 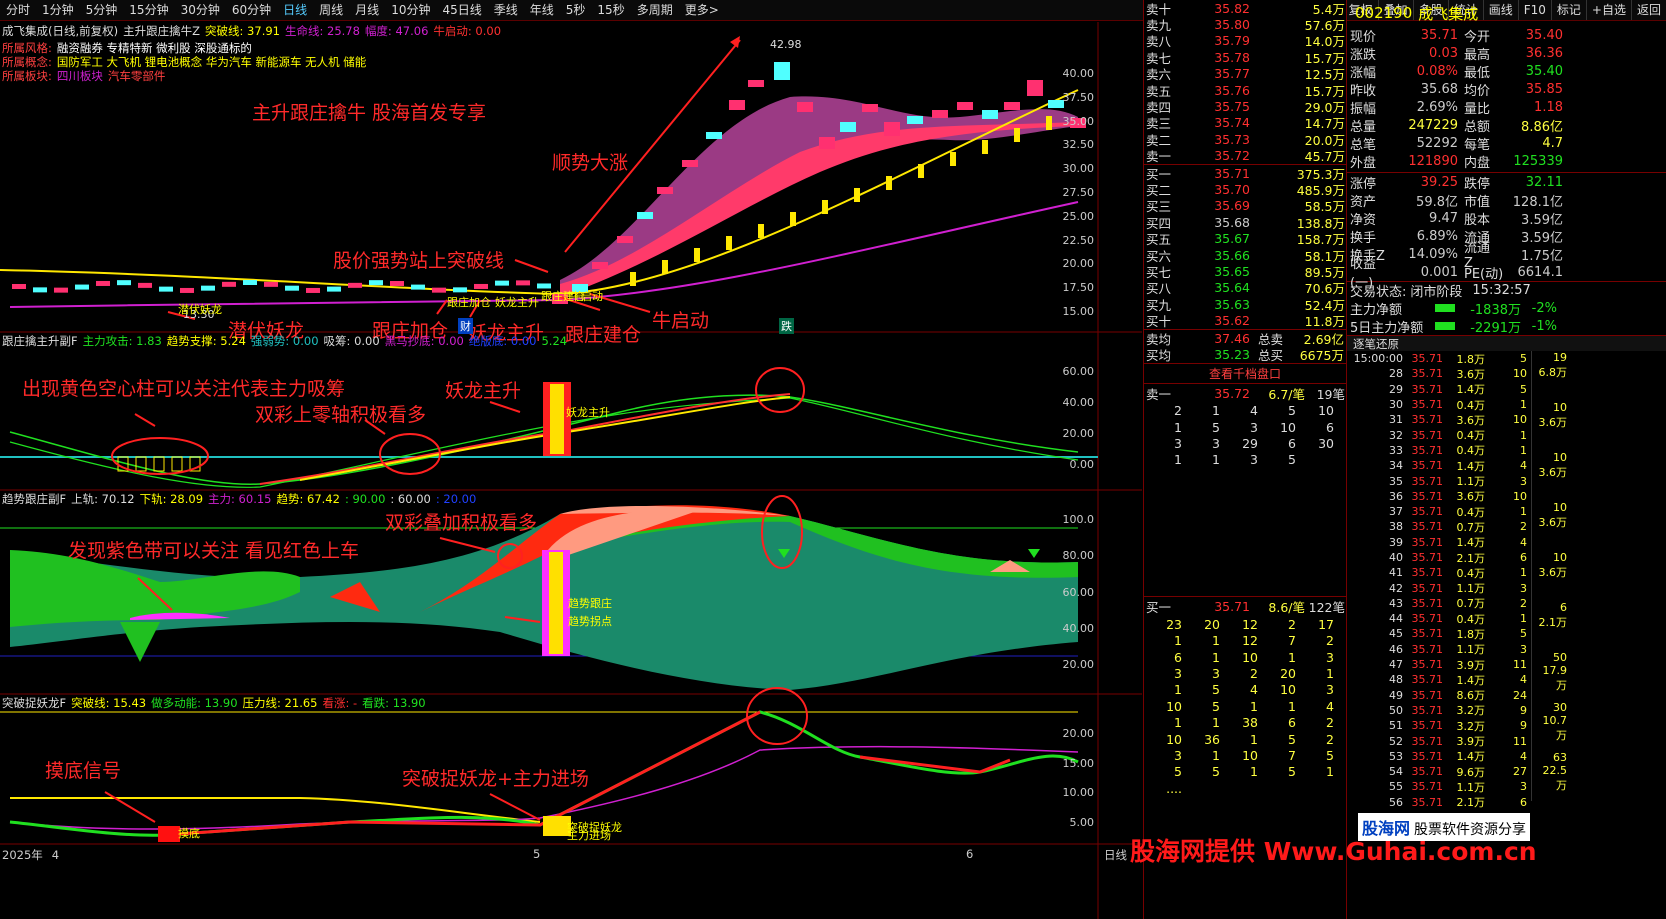 What do you see at coordinates (1458, 527) in the screenshot?
I see `tick-row: 38 35.71 0.7万 2` at bounding box center [1458, 527].